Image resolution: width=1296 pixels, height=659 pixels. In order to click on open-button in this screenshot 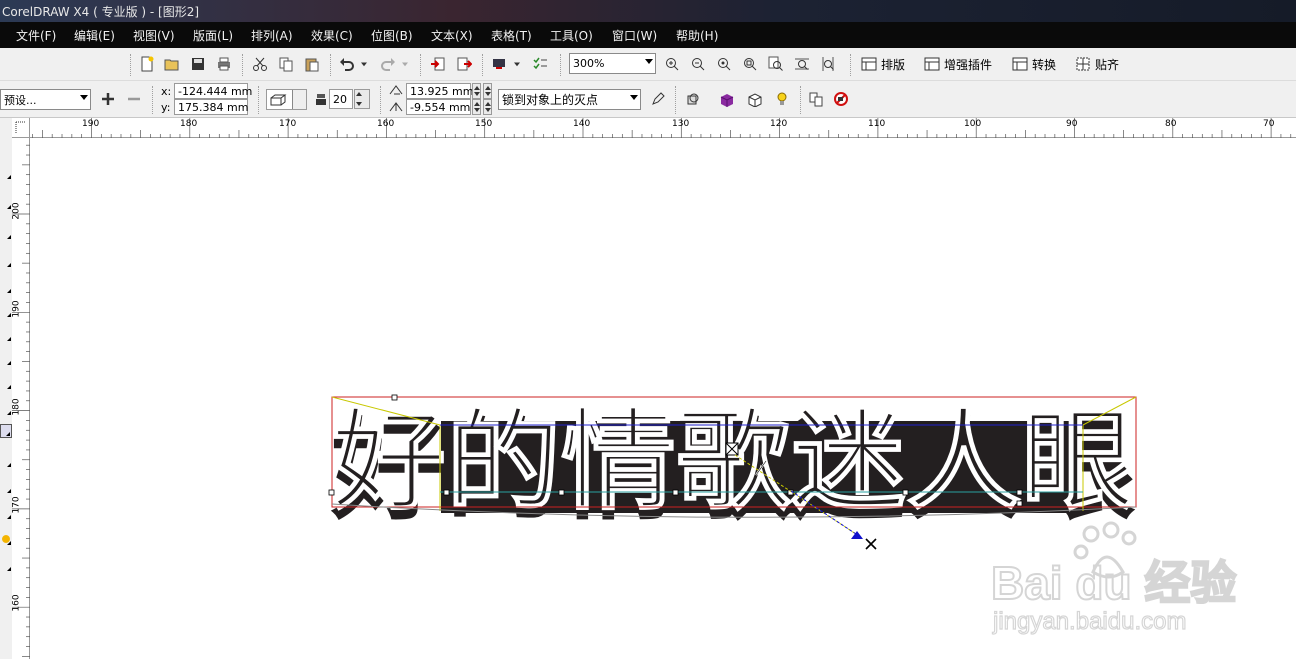, I will do `click(172, 64)`.